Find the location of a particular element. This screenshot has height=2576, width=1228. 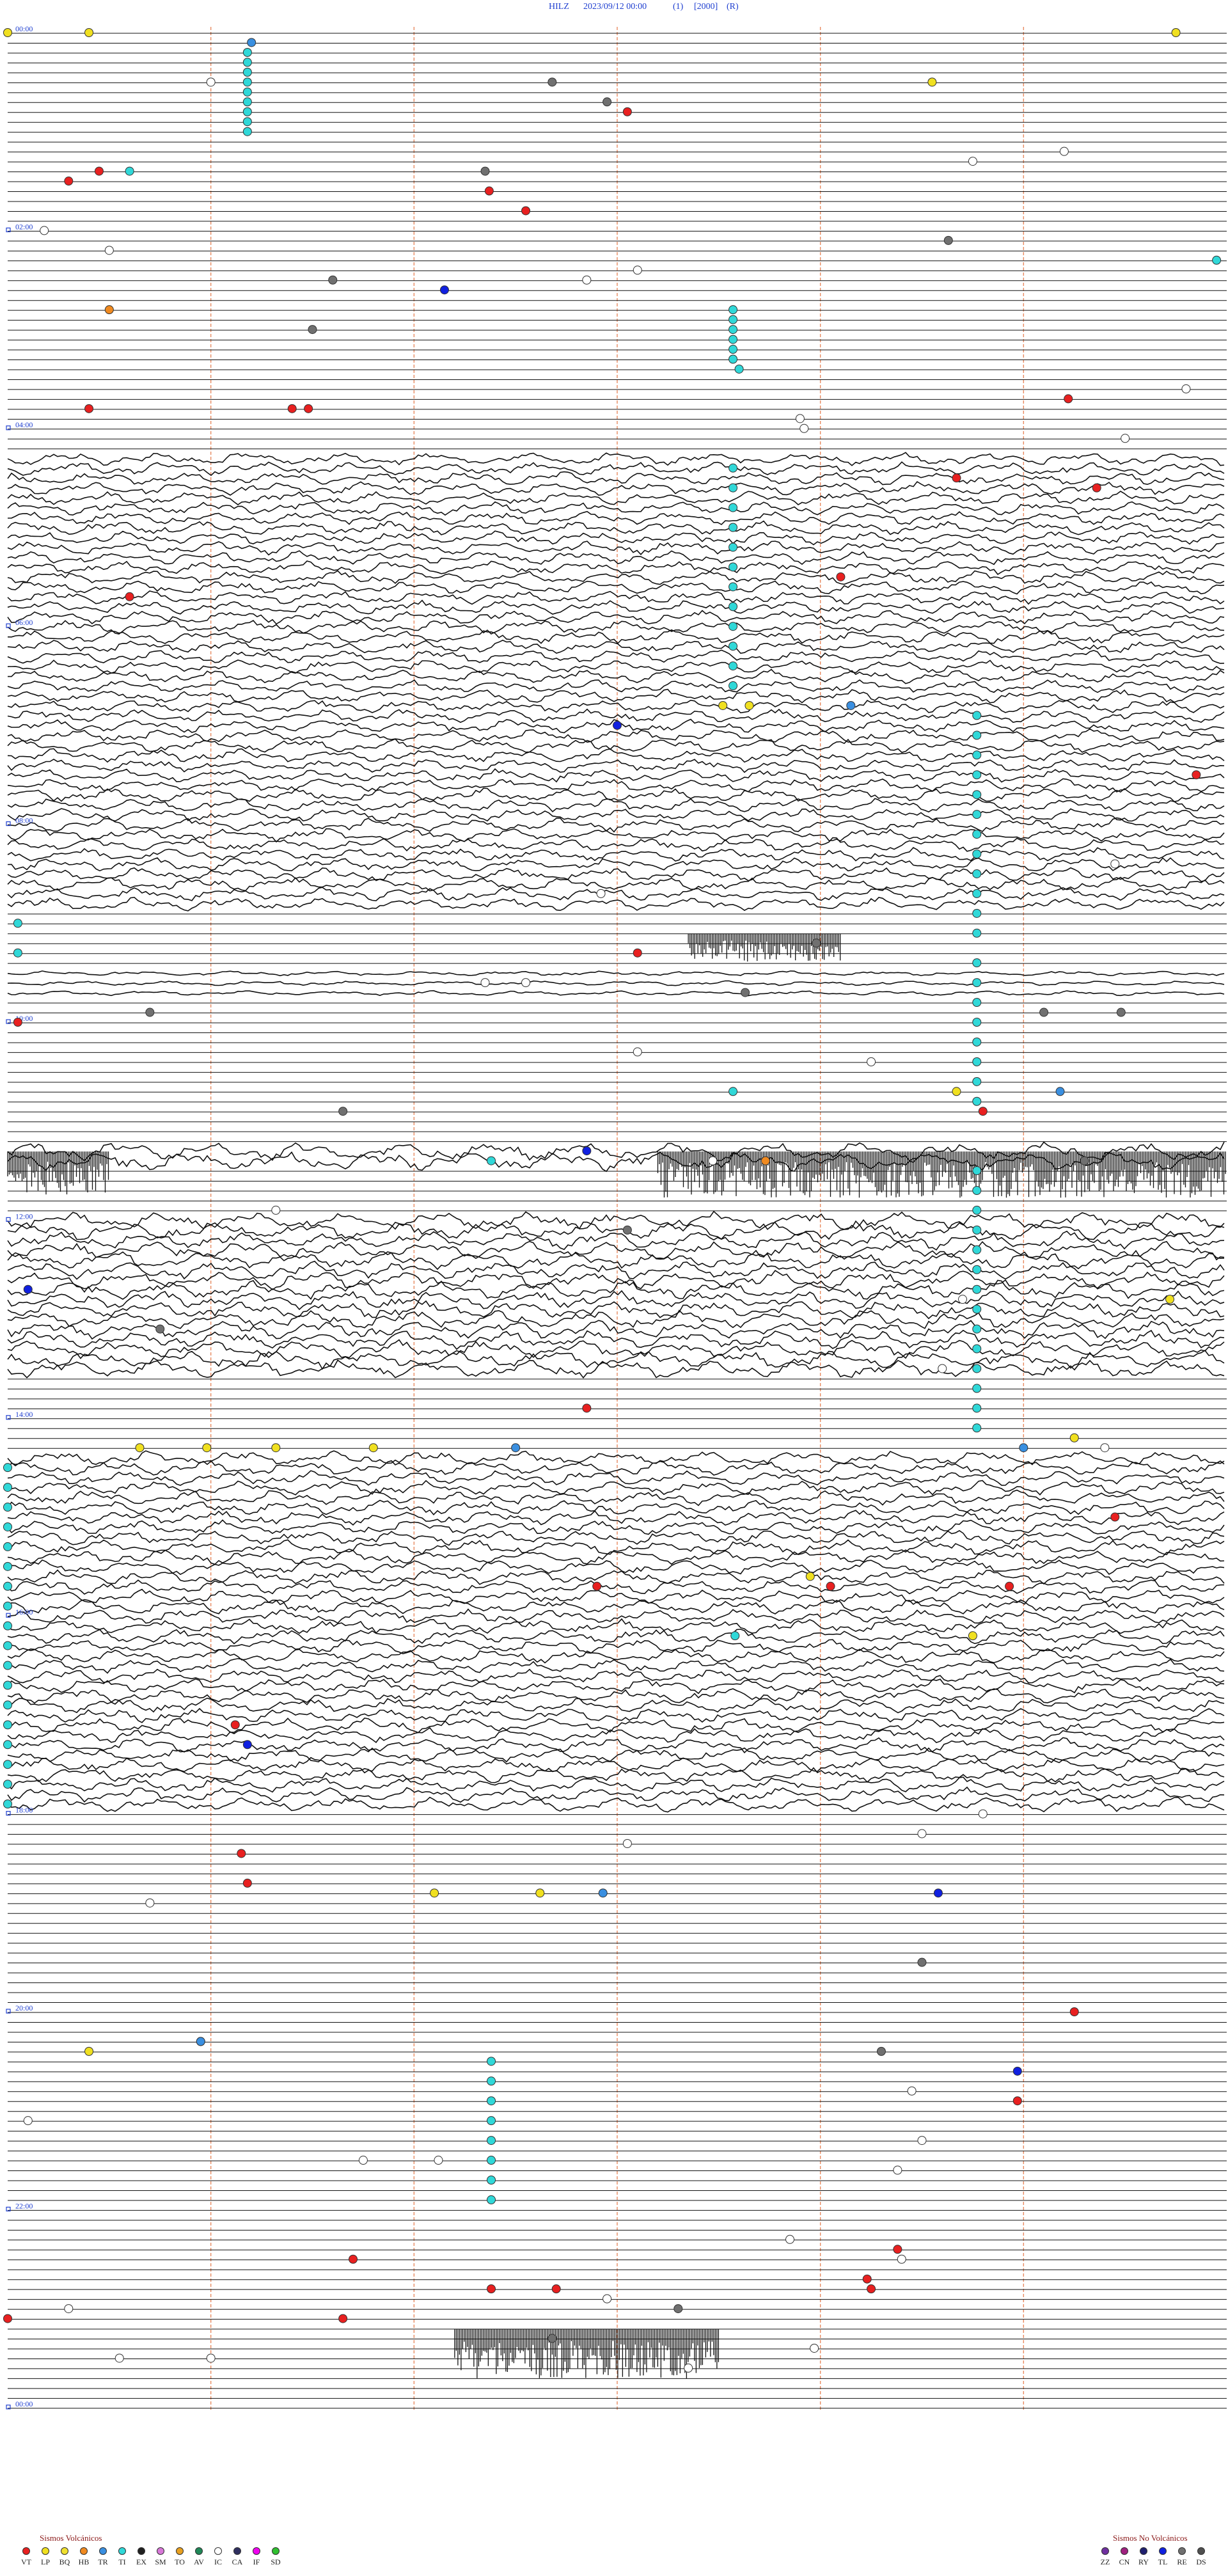

legend-item-re: RE is located at coordinates (1182, 2557).